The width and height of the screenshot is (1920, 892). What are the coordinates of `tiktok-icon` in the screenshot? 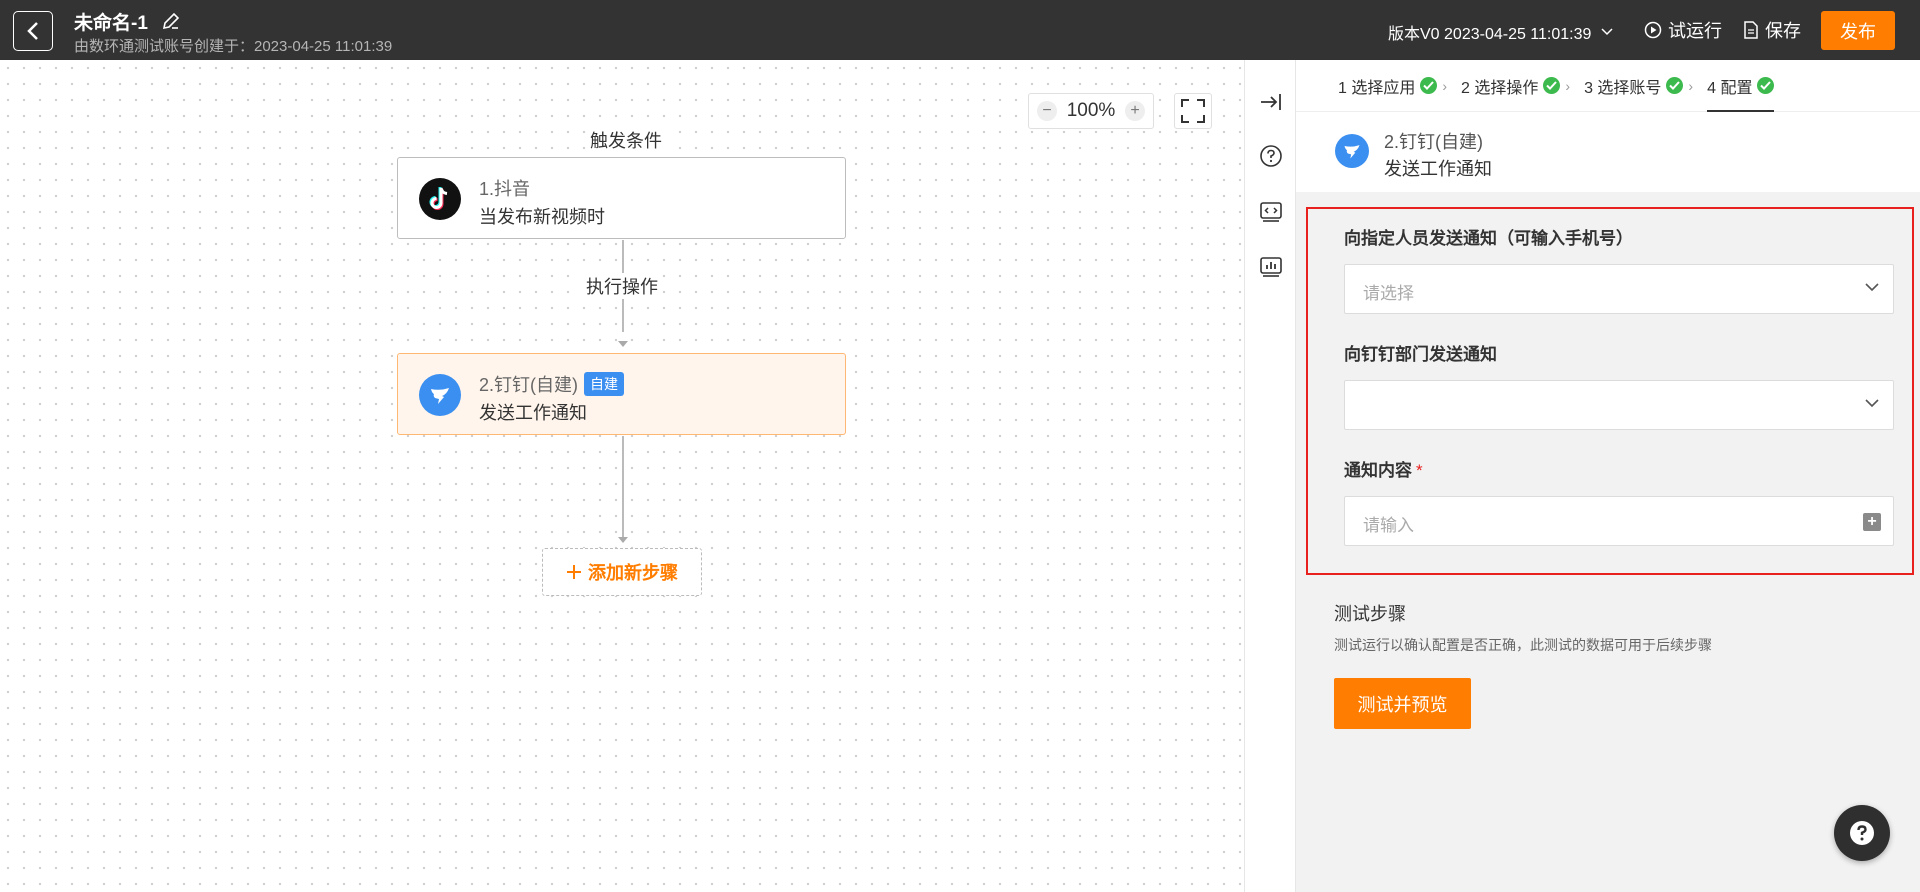 It's located at (440, 199).